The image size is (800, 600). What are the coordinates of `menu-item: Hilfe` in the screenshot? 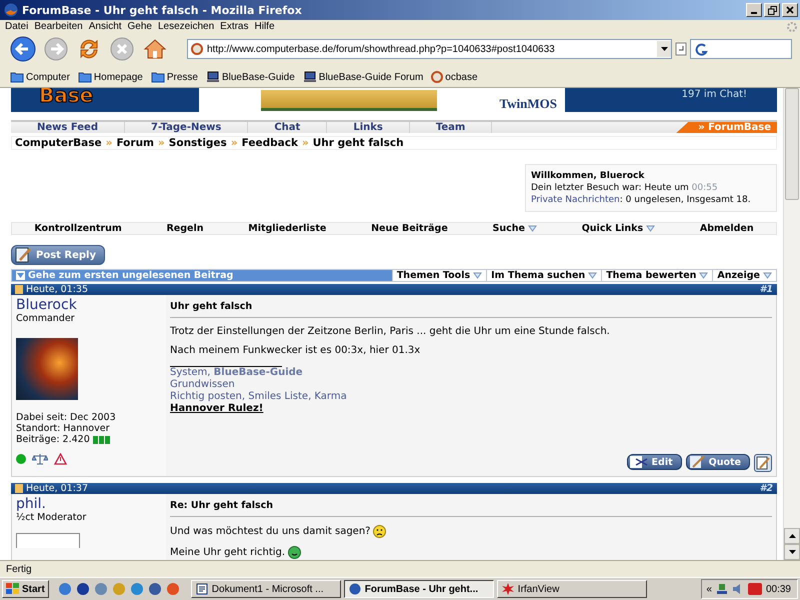 It's located at (265, 26).